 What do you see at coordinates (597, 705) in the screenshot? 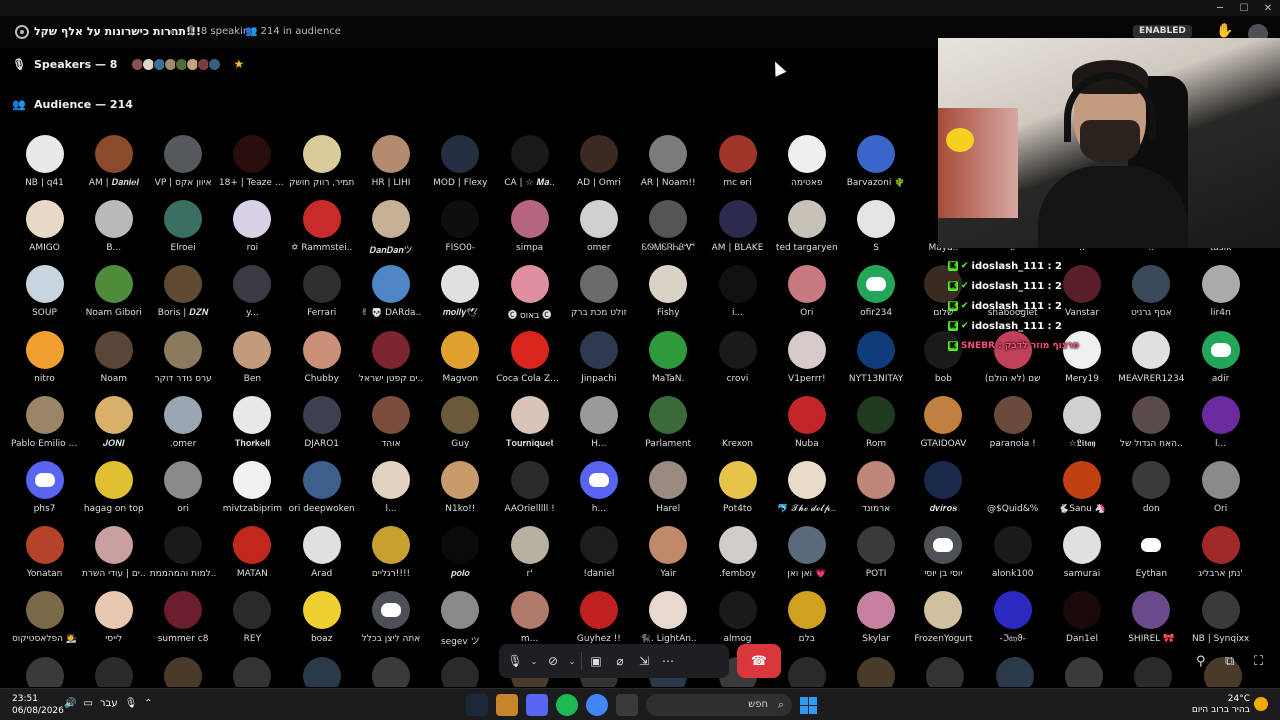
I see `chrome-icon` at bounding box center [597, 705].